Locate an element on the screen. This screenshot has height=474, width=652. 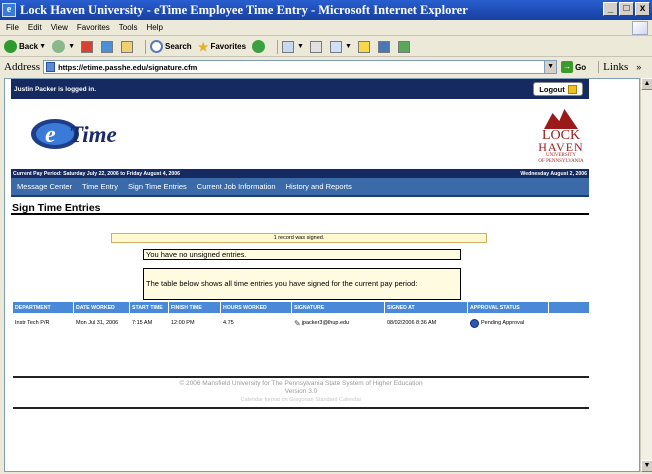
col-signature: SIGNATURE is located at coordinates (338, 307).